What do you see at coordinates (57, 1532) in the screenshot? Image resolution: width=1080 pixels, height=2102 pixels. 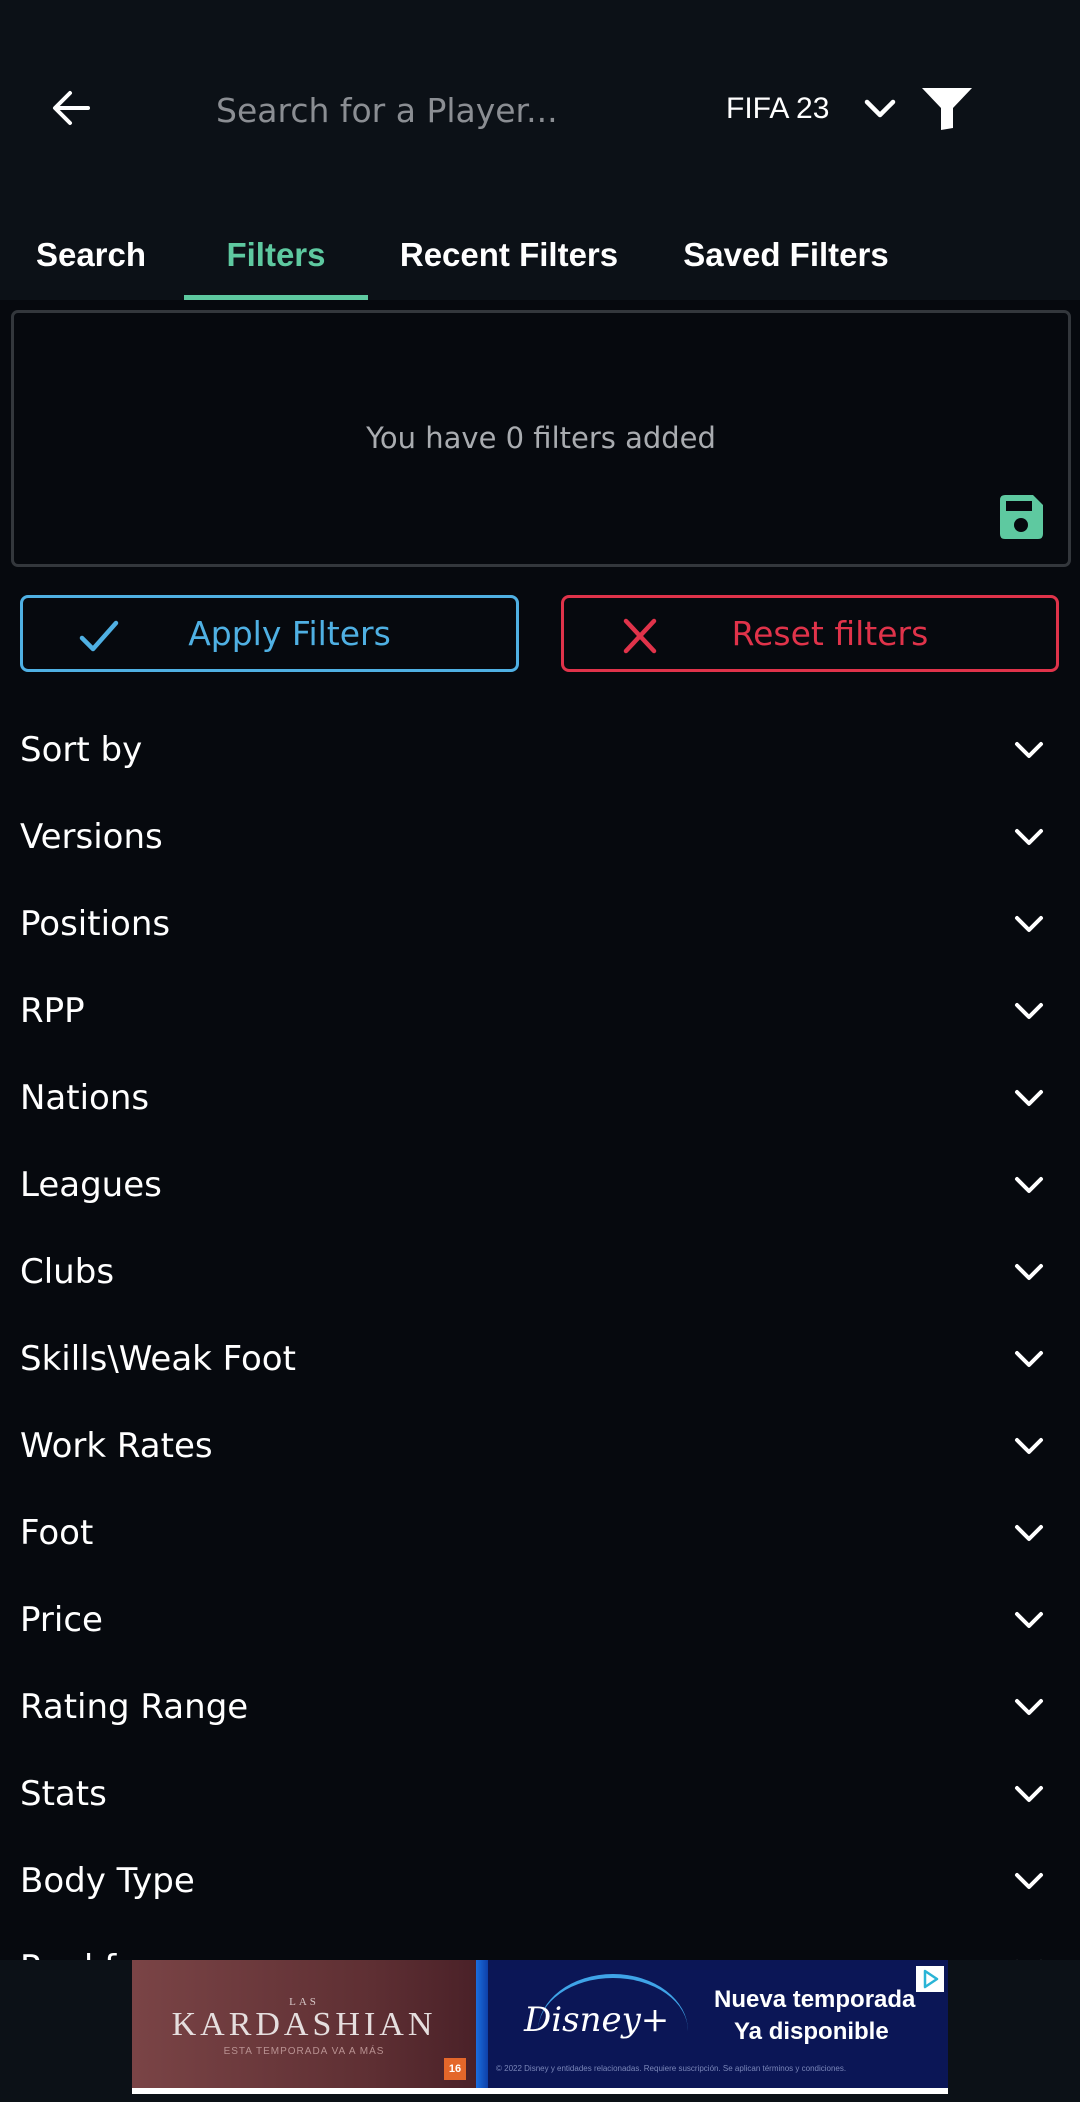 I see `filter-section-label: Foot` at bounding box center [57, 1532].